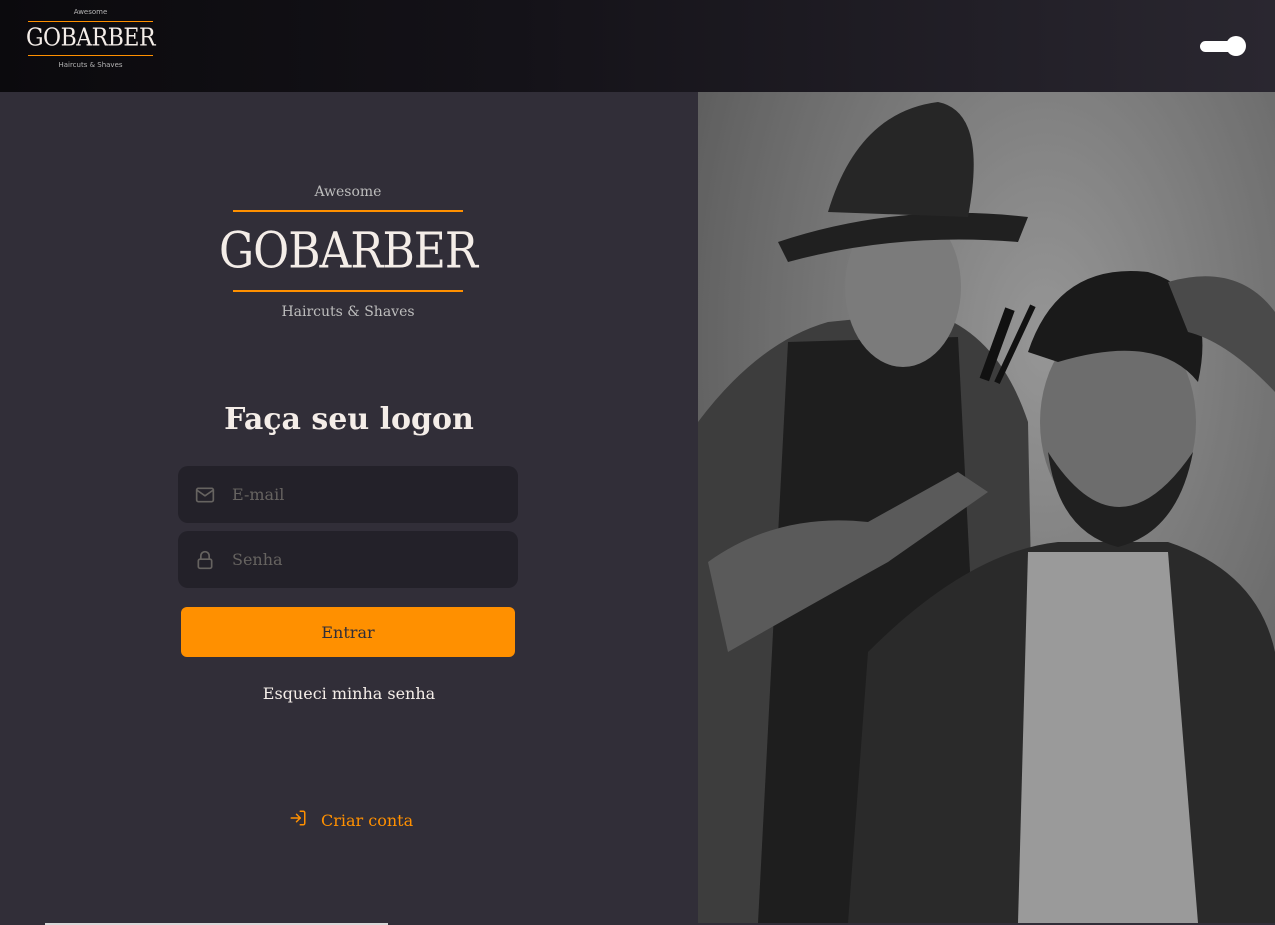  I want to click on brand-logo: Awesome GOBARBER Haircuts & Shaves, so click(348, 252).